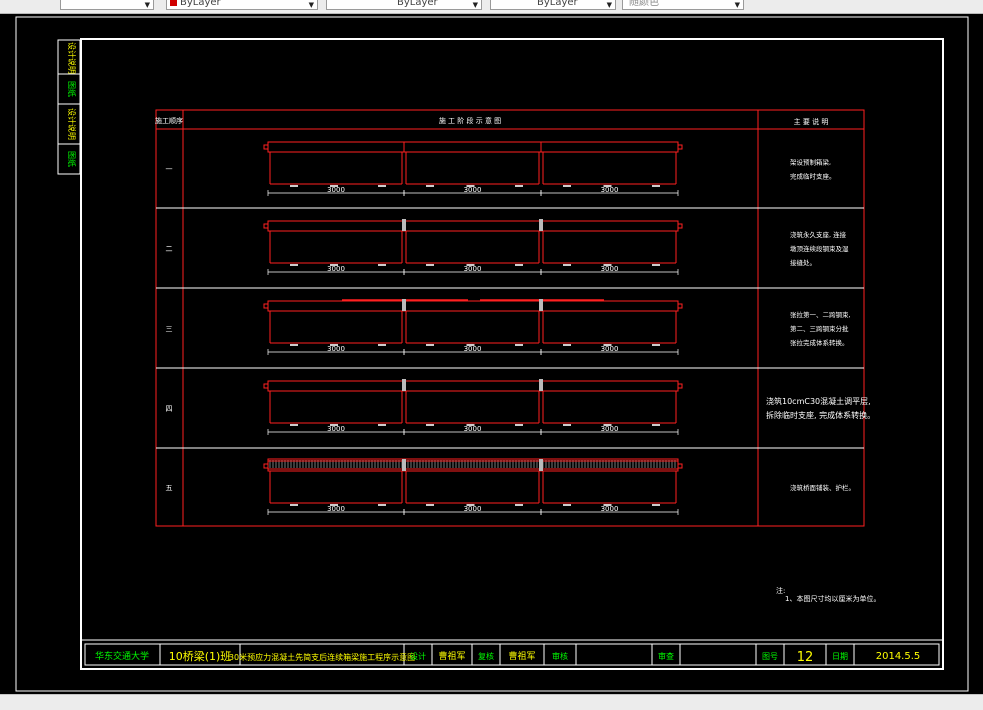  I want to click on row-note-line: 架设预制箱梁,, so click(810, 162).